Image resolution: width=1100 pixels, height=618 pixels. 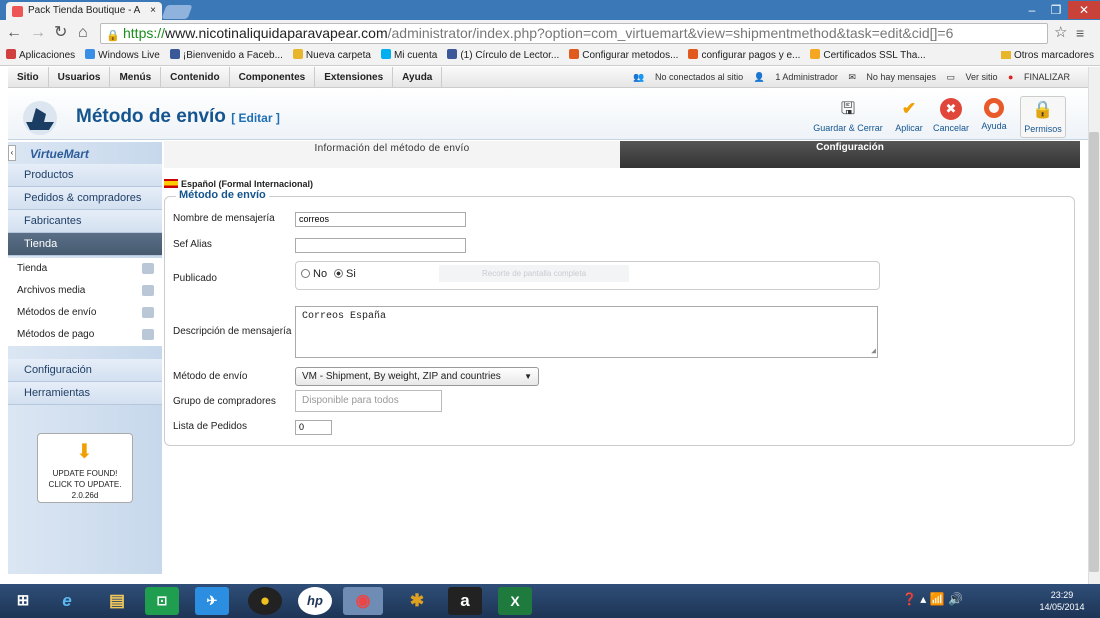 What do you see at coordinates (276, 33) in the screenshot?
I see `url-host: www.nicotinaliquidaparavapear.com` at bounding box center [276, 33].